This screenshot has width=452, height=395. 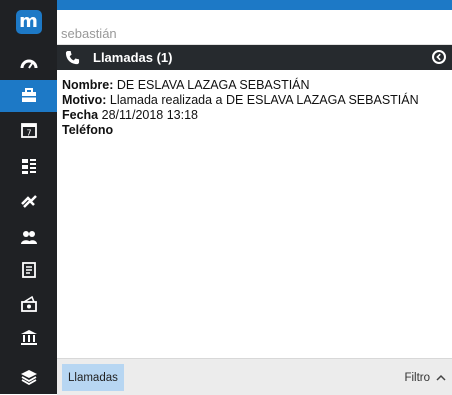 I want to click on tab-llamadas: Llamadas, so click(x=93, y=377).